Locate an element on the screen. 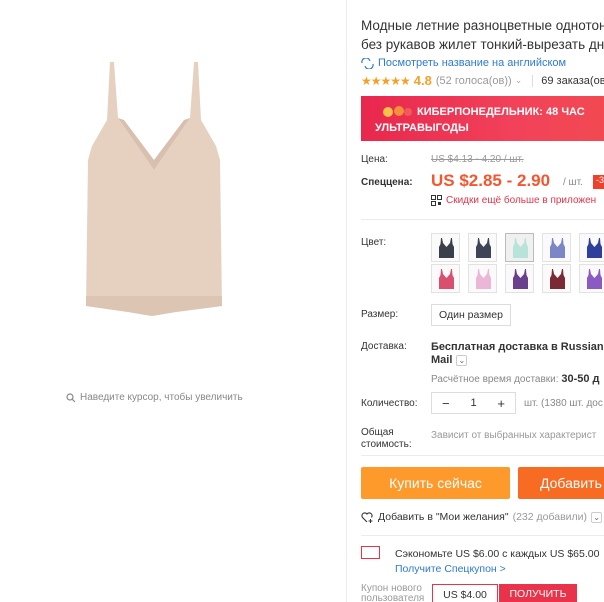  get-coupon-link: Получите Спецкупон > is located at coordinates (450, 569).